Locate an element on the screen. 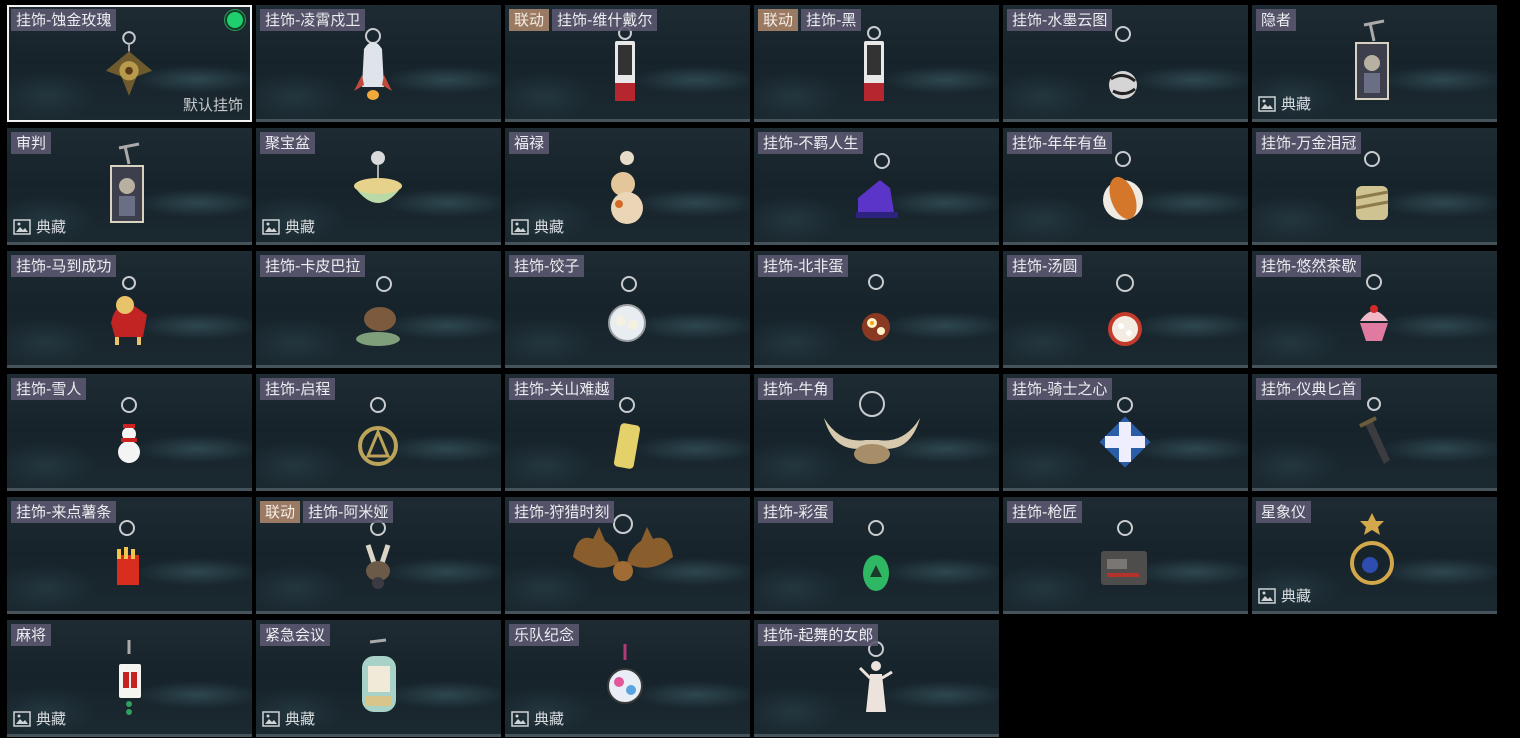 This screenshot has height=738, width=1520. charm-name: 挂饰-汤圆 is located at coordinates (1045, 266).